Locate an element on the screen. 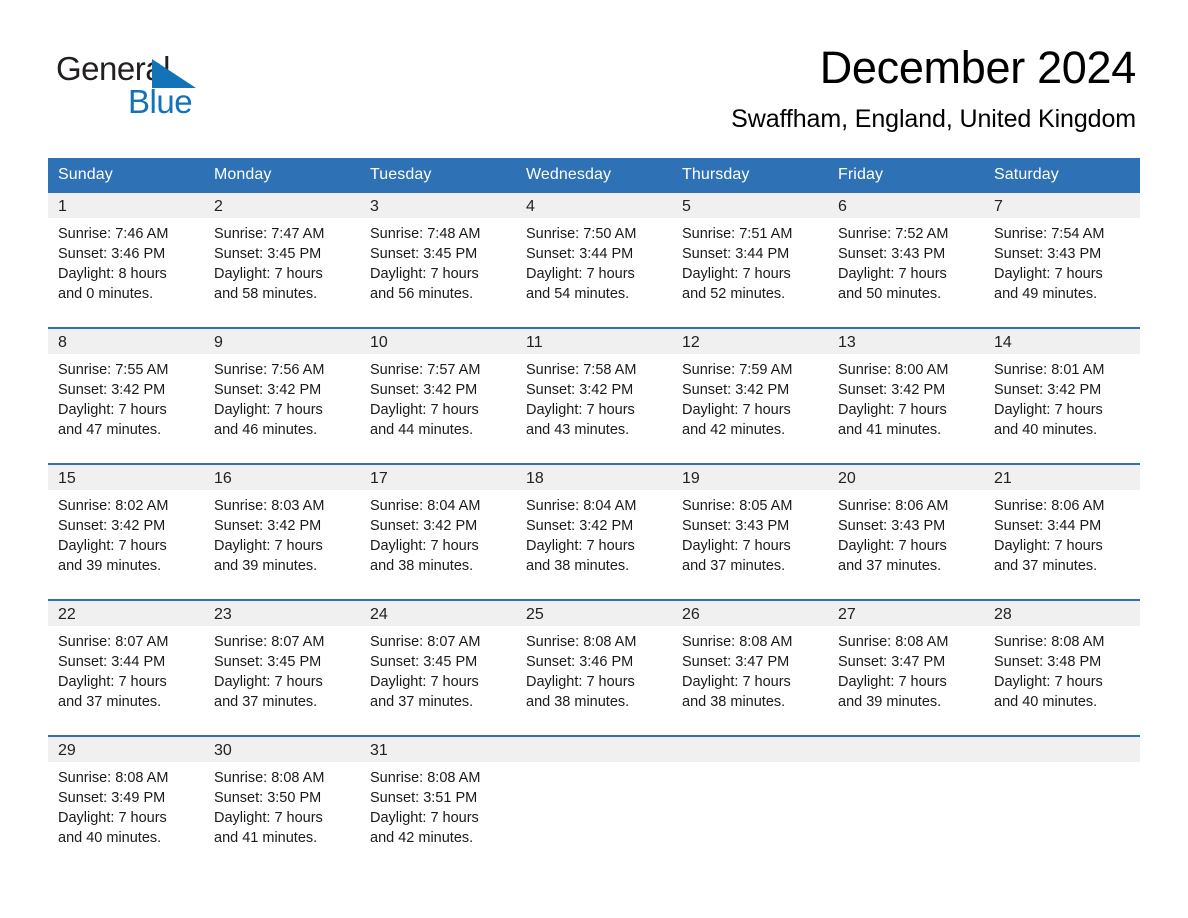  sunset-text: Sunset: 3:43 PM is located at coordinates (1048, 254).